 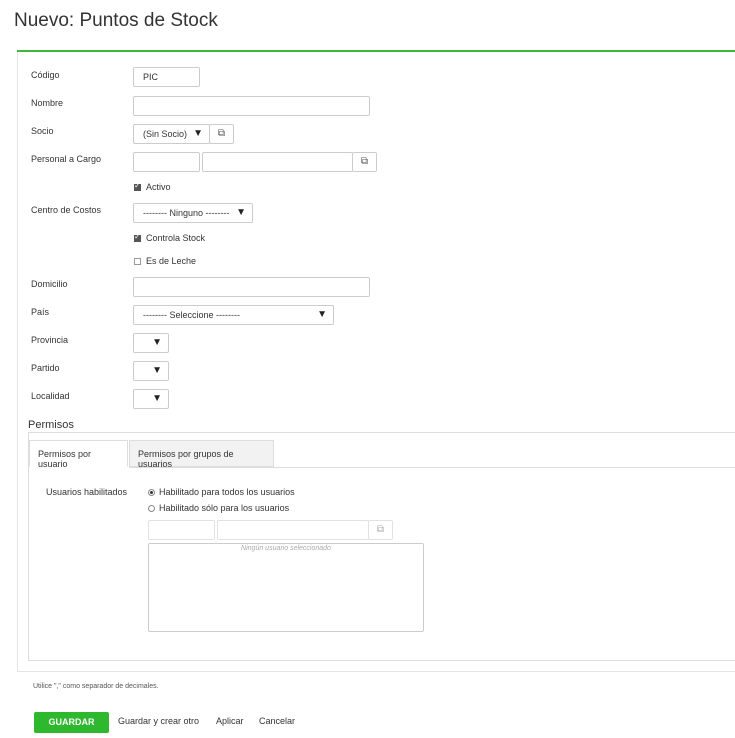 What do you see at coordinates (277, 721) in the screenshot?
I see `cancel-link: Cancelar` at bounding box center [277, 721].